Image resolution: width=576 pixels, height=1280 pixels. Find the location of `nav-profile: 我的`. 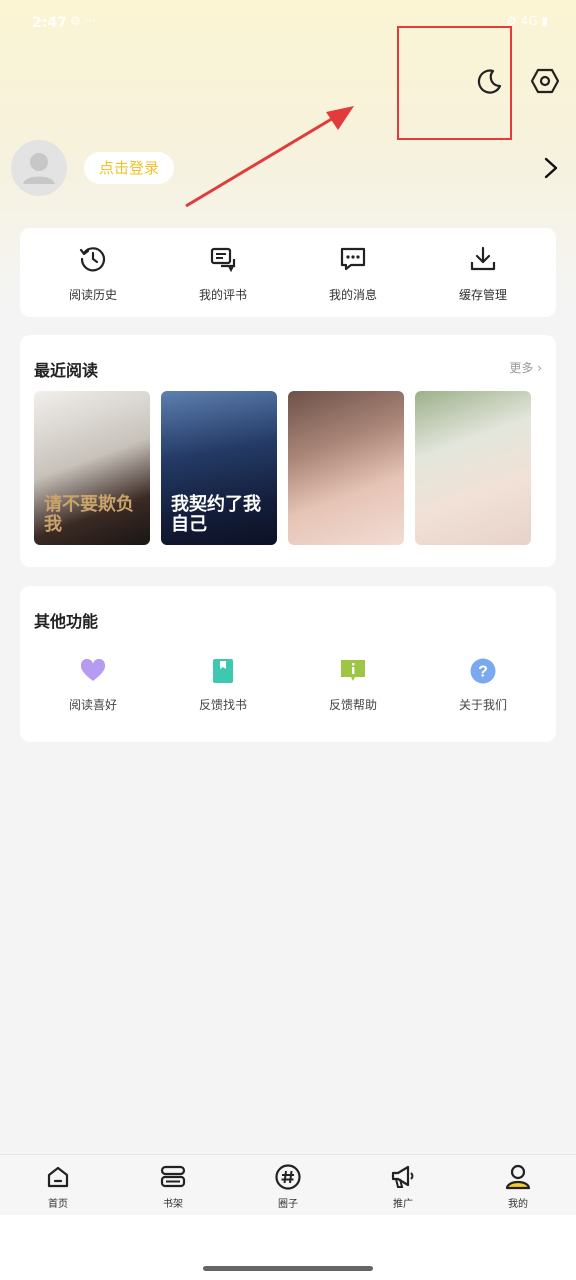

nav-profile: 我的 is located at coordinates (518, 1186).